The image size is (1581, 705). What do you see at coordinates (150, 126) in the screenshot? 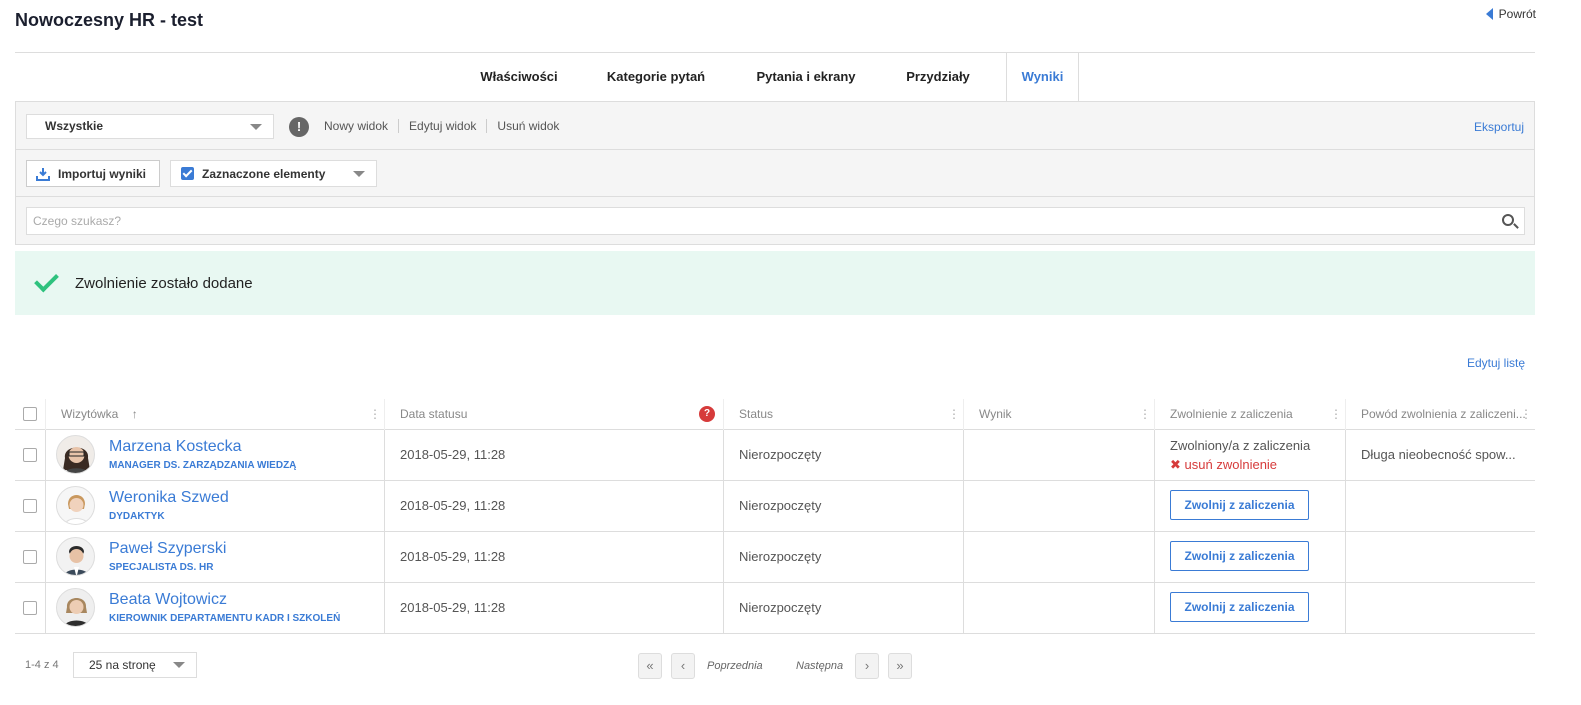
I see `view-select: Wszystkie` at bounding box center [150, 126].